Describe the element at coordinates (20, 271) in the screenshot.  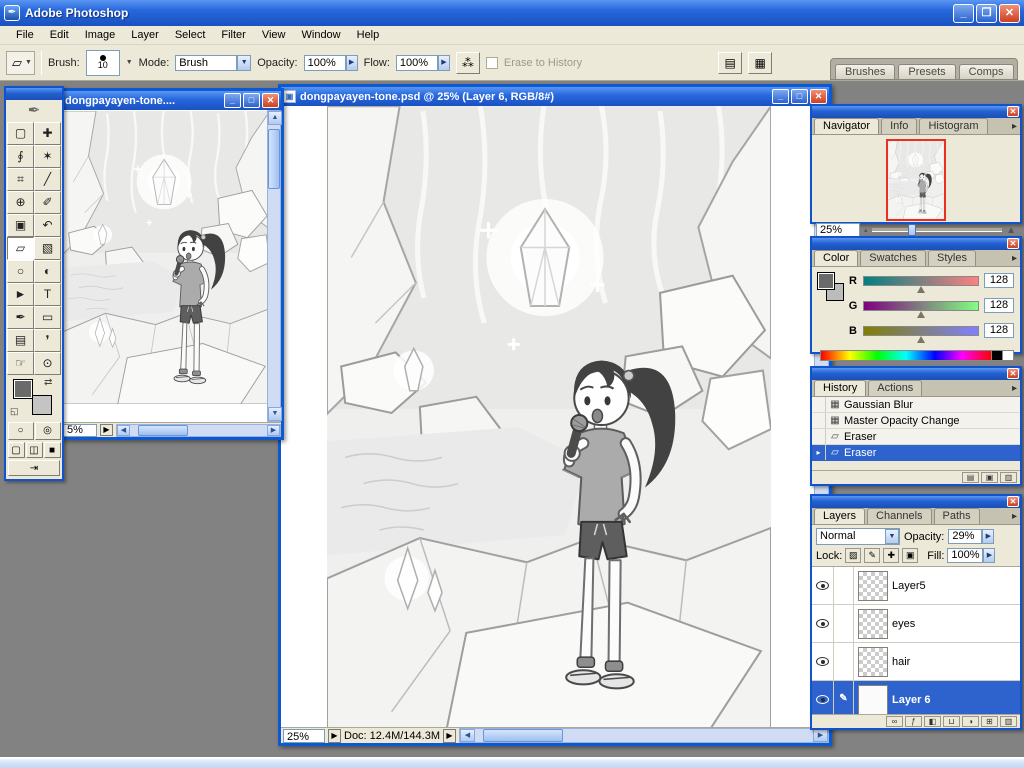
I see `tool-blur: ○` at that location.